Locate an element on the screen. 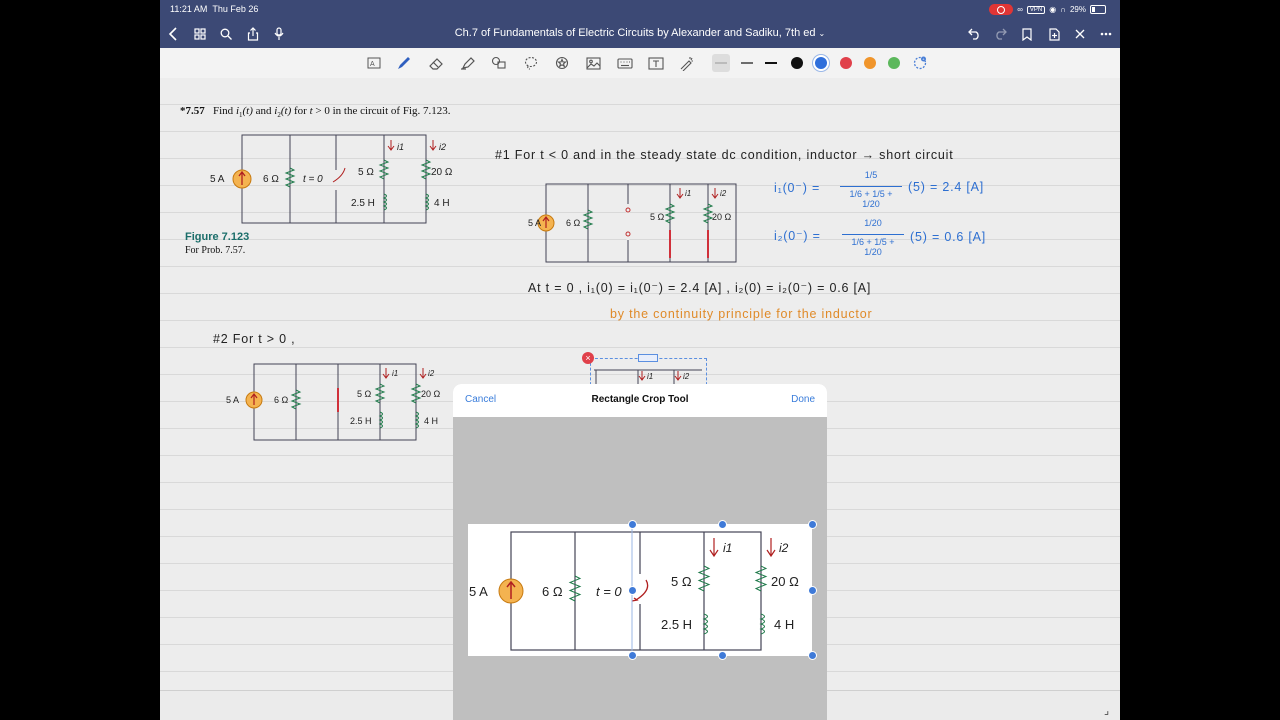 This screenshot has width=1280, height=720. figure-circuit: 5 A 6 Ω t = 0 5 Ω 2.5 H 20 Ω 4 H i1 i2 is located at coordinates (331, 179).